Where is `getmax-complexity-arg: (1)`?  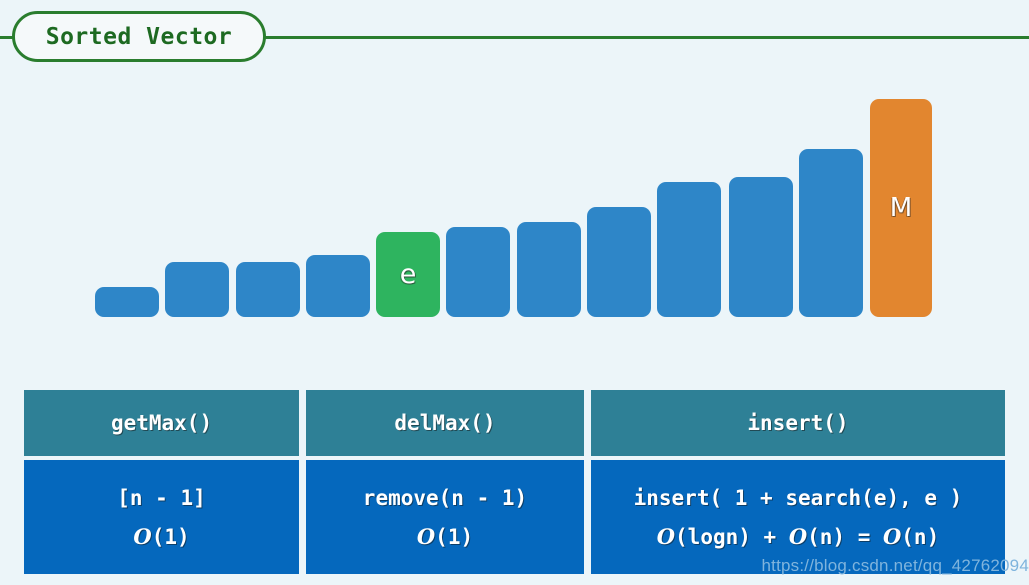 getmax-complexity-arg: (1) is located at coordinates (170, 536).